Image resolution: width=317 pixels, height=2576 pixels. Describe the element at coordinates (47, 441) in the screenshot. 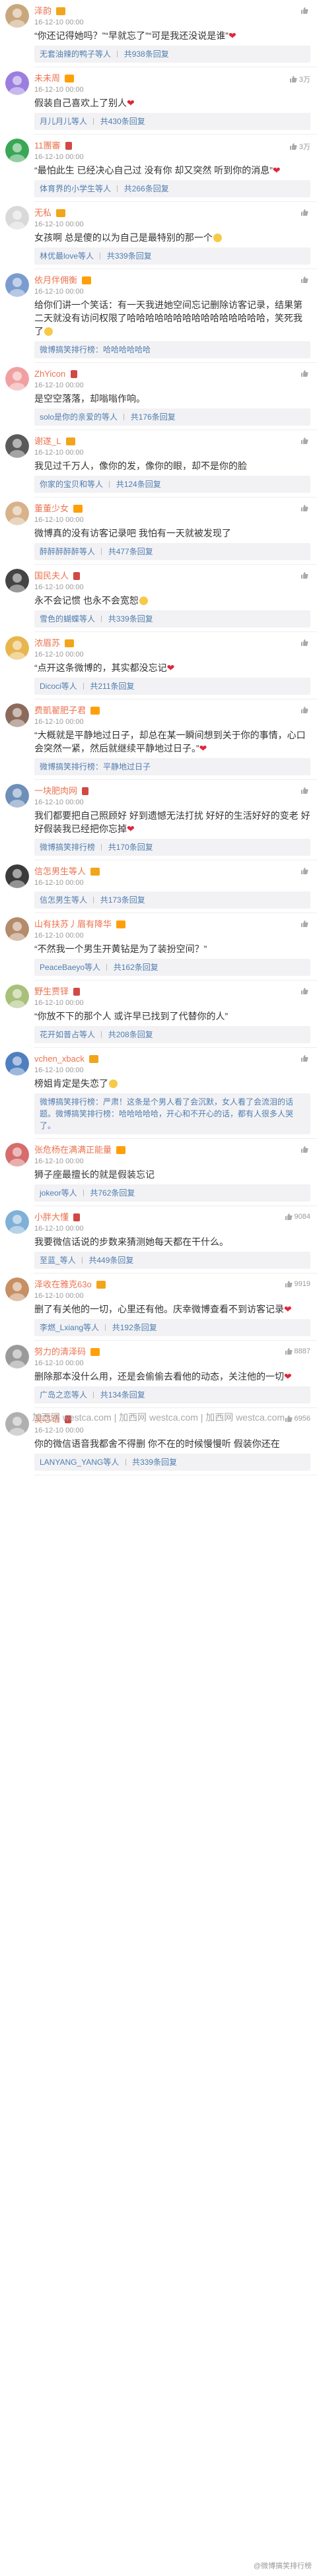

I see `username: 谢遂_L` at that location.